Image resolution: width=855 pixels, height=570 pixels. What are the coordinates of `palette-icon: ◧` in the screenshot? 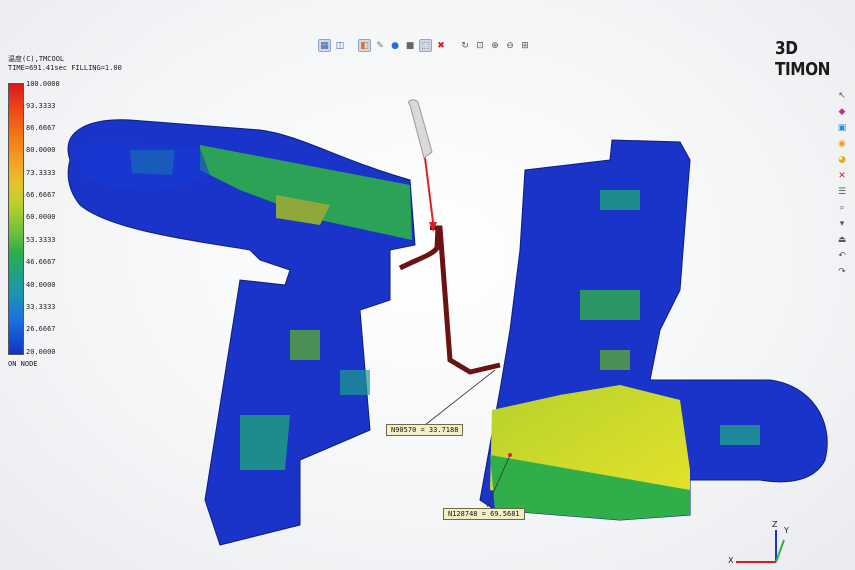 It's located at (364, 45).